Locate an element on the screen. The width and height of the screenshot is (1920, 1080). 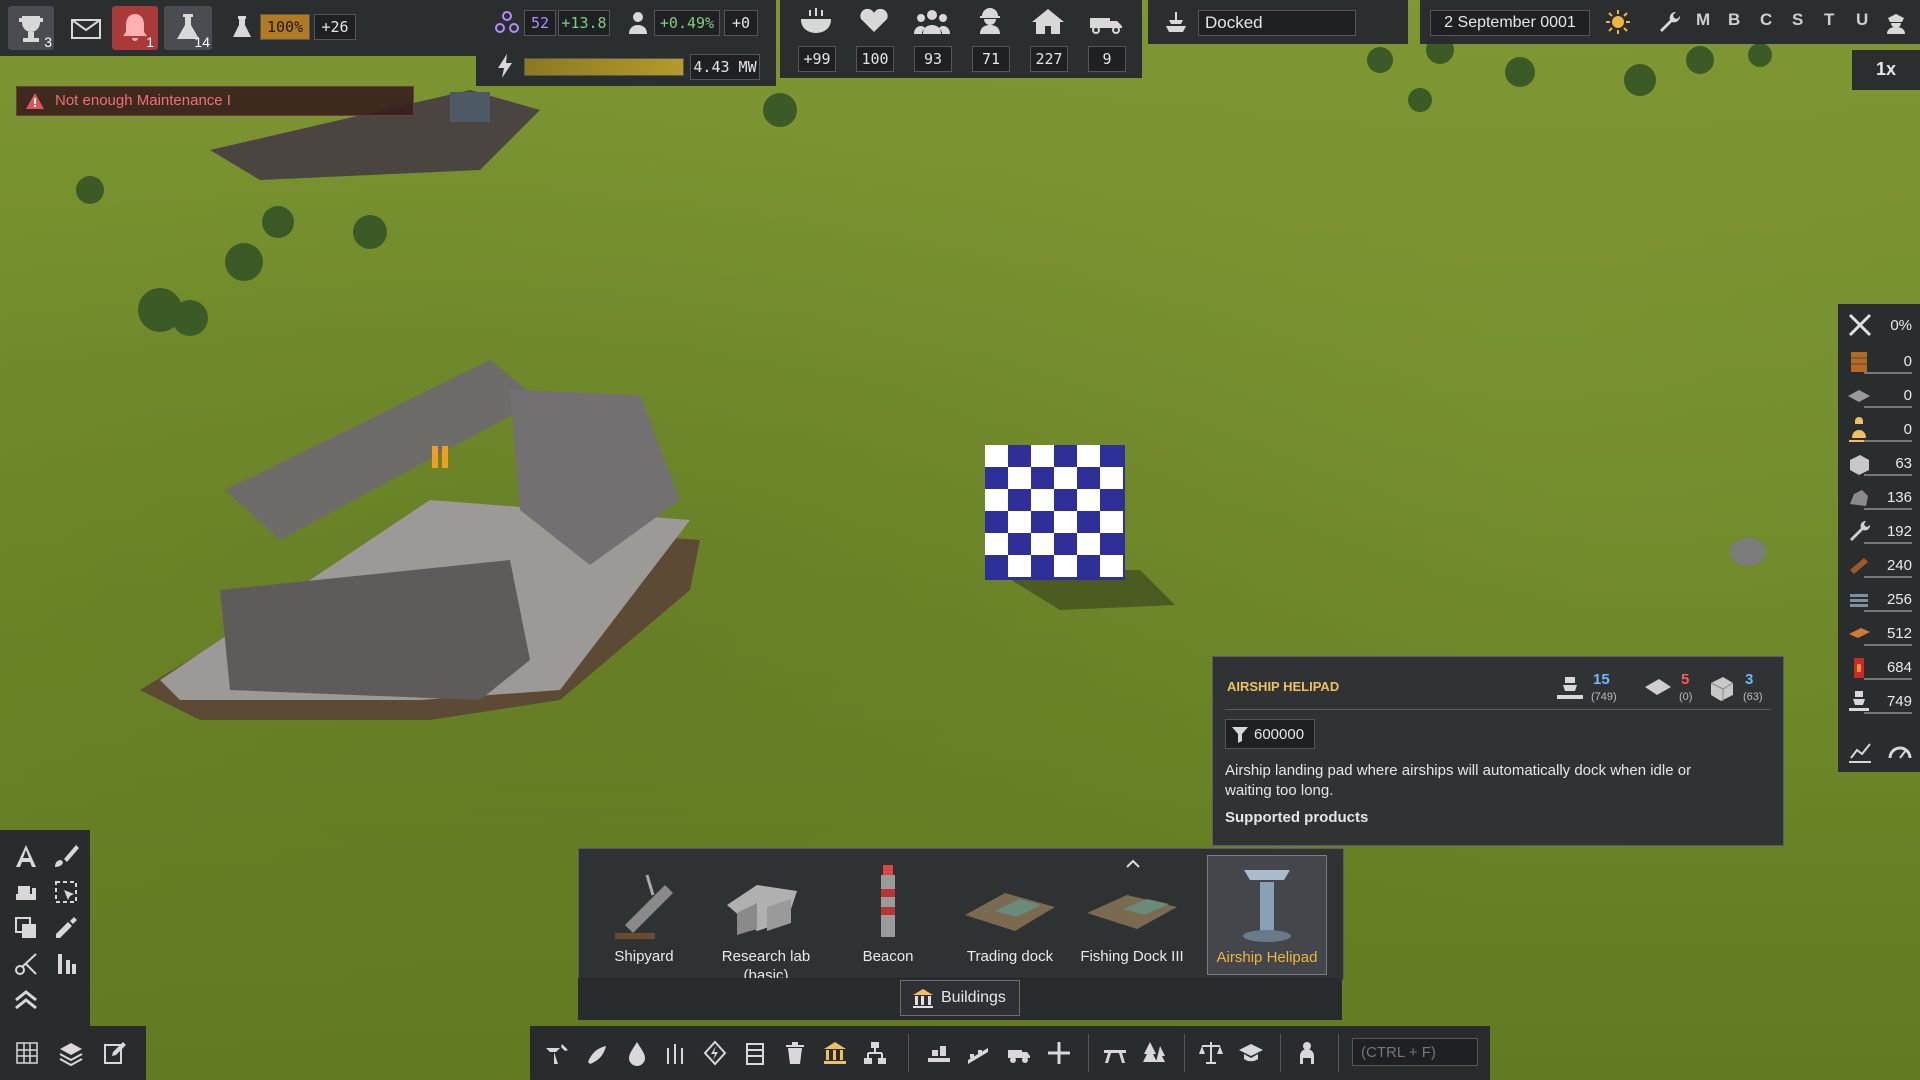
water-icon is located at coordinates (637, 1053).